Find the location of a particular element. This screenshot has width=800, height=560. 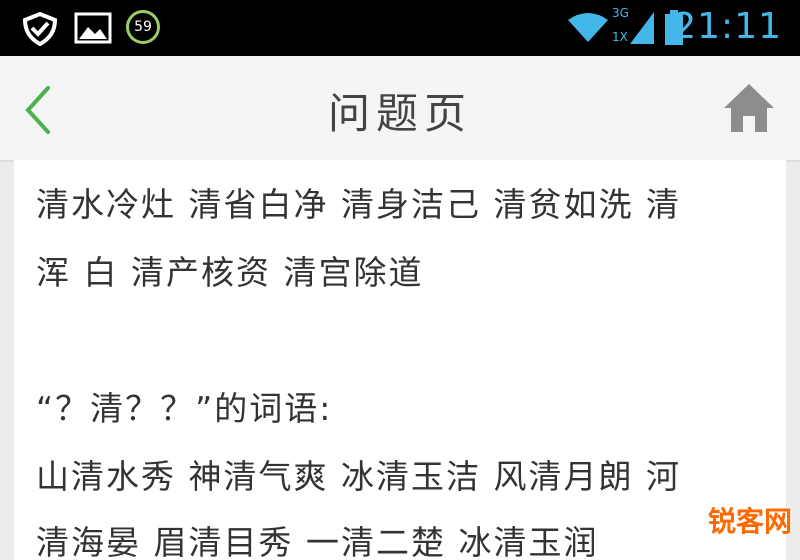

badge-59-icon: 59 is located at coordinates (143, 27).